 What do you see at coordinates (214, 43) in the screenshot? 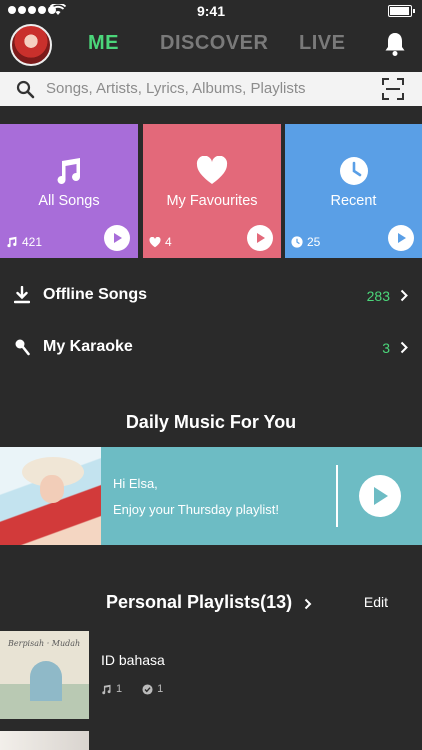
I see `tab-discover: DISCOVER` at bounding box center [214, 43].